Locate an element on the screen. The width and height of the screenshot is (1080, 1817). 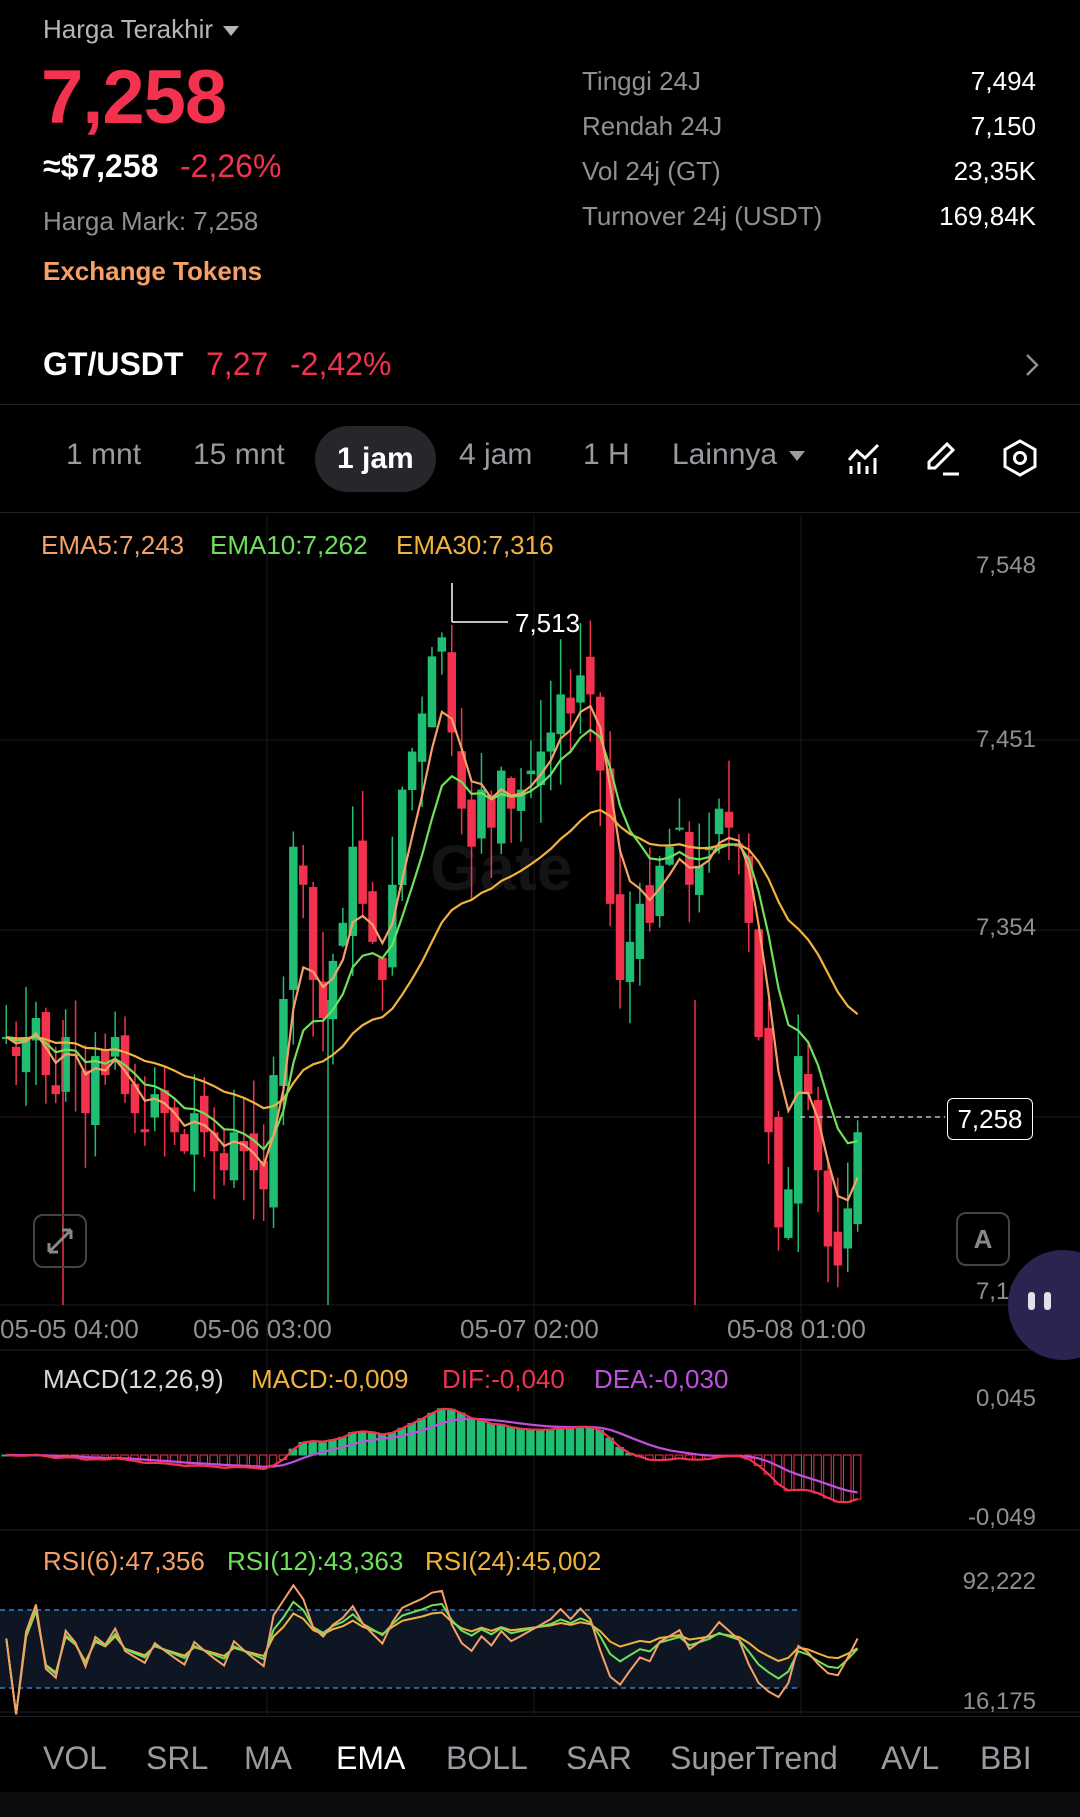
stat-value-volume: 23,35K is located at coordinates (994, 171).